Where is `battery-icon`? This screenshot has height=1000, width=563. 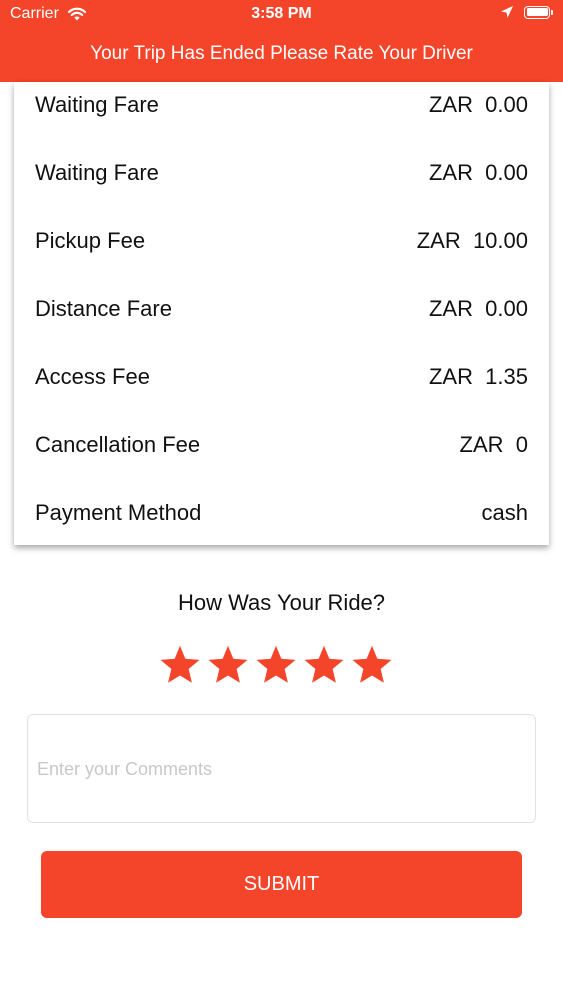
battery-icon is located at coordinates (537, 12).